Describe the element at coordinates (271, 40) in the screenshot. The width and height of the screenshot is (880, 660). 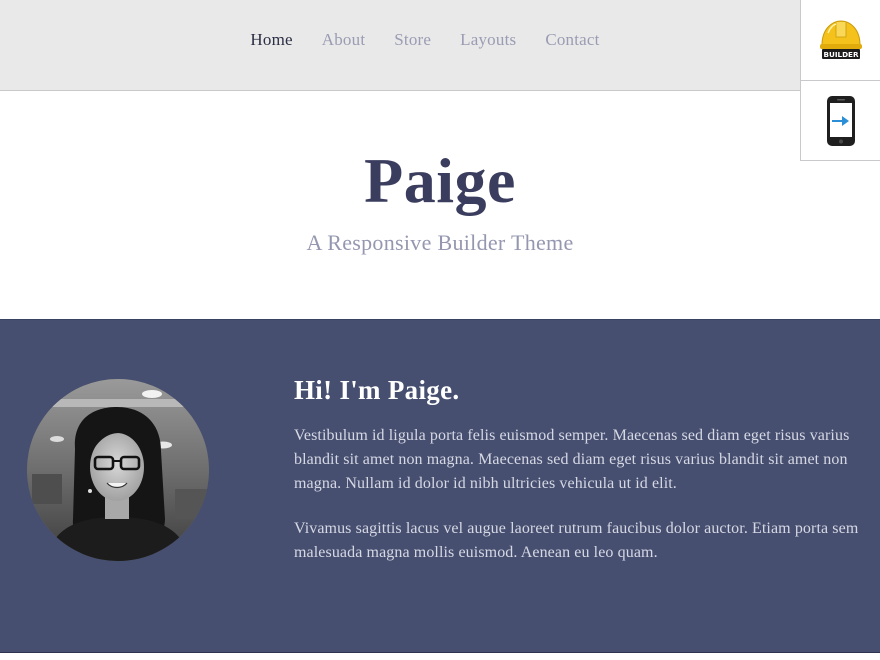
I see `nav-item-home: Home` at that location.